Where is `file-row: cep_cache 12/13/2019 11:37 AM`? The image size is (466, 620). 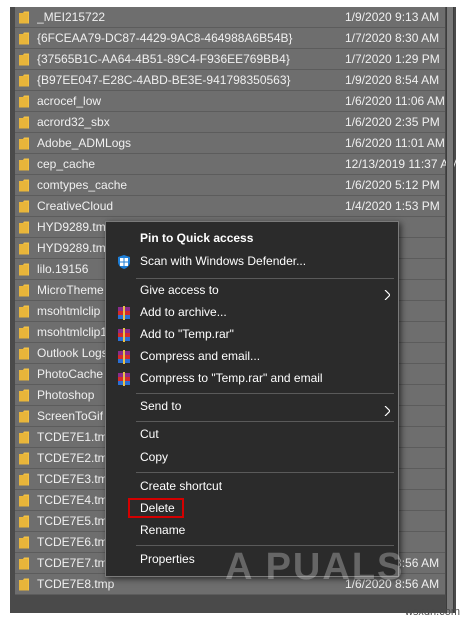 file-row: cep_cache 12/13/2019 11:37 AM is located at coordinates (235, 164).